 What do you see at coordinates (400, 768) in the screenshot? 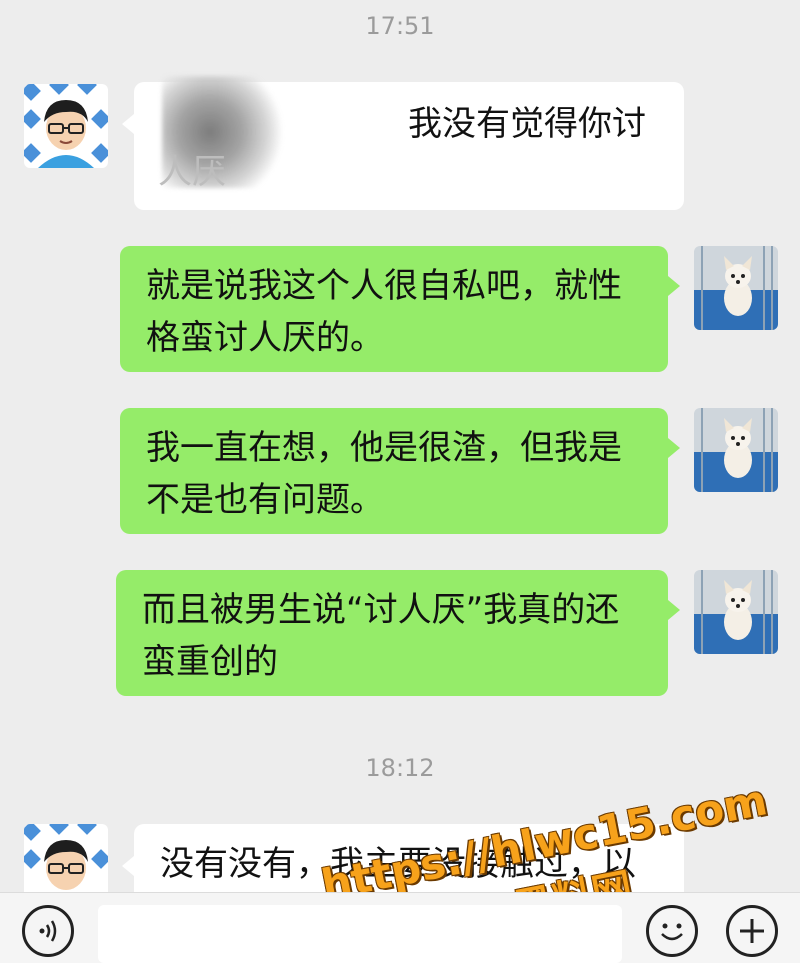
I see `timestamp: 18:12` at bounding box center [400, 768].